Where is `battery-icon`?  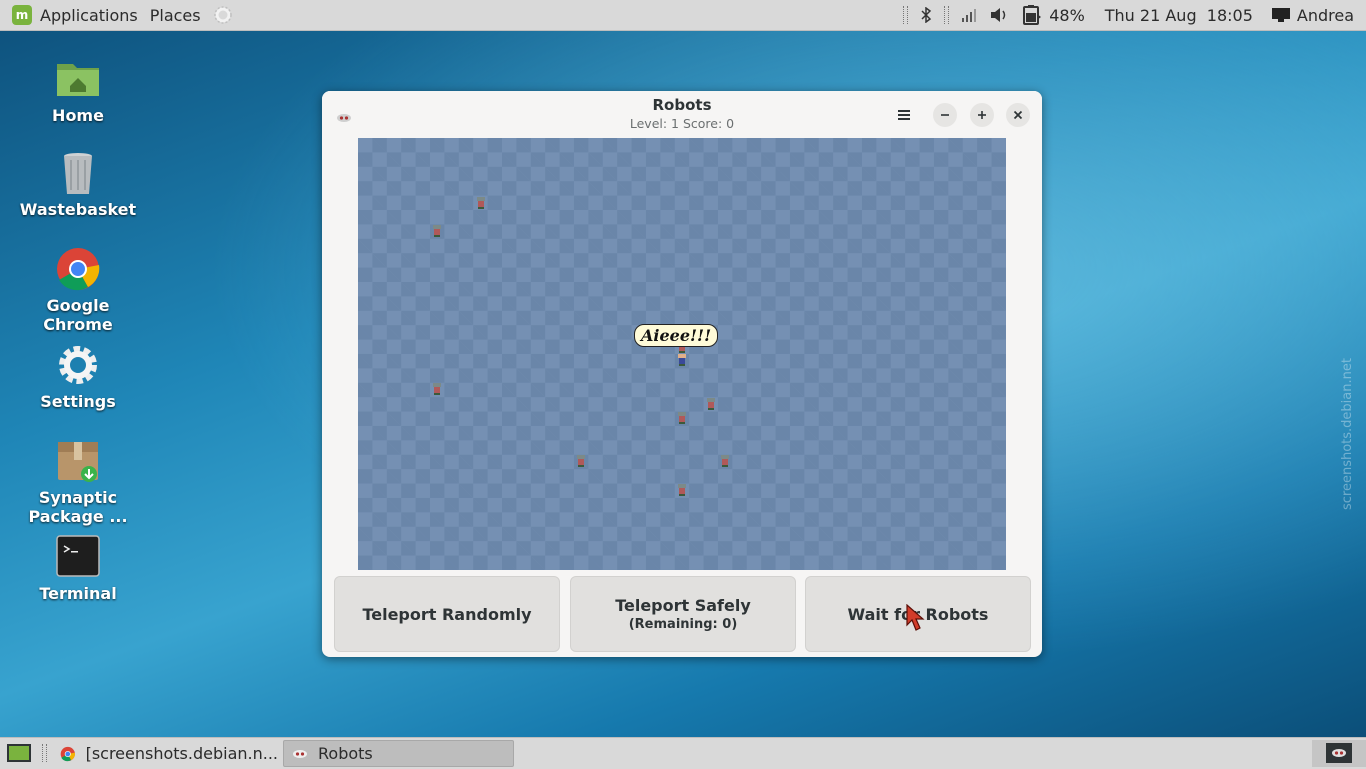 battery-icon is located at coordinates (1032, 15).